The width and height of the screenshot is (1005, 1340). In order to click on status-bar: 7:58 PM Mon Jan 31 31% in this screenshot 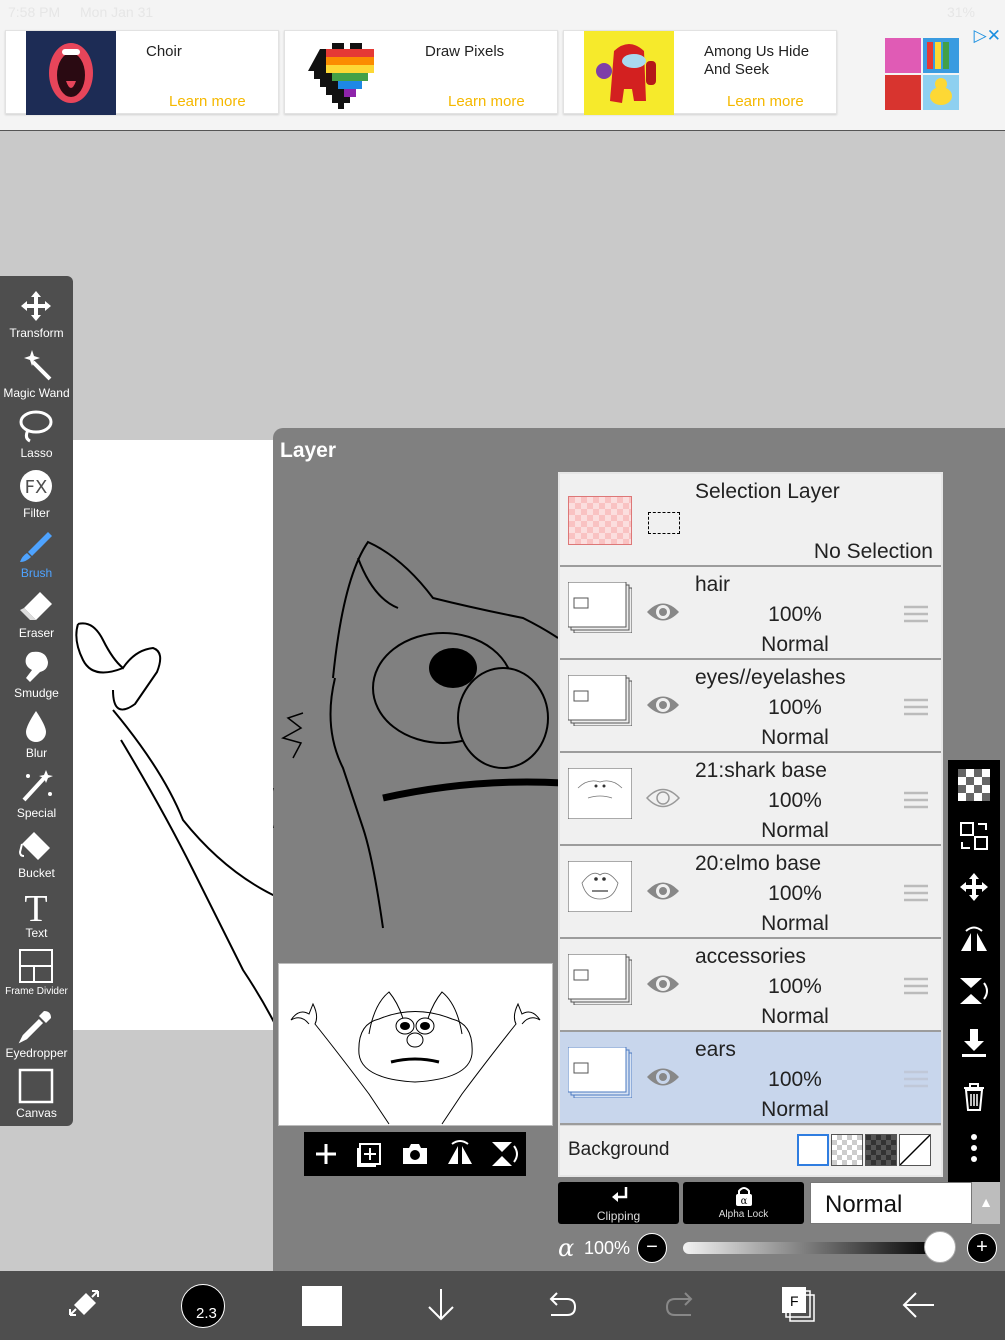, I will do `click(502, 13)`.